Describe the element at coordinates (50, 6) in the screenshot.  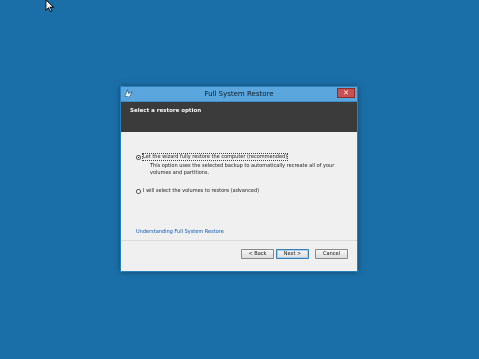
I see `mouse-pointer-icon` at that location.